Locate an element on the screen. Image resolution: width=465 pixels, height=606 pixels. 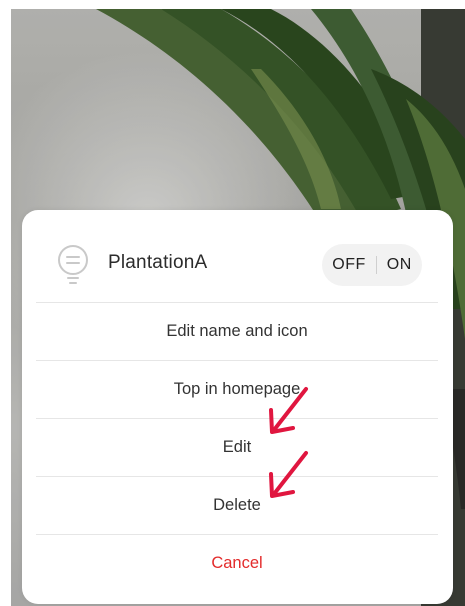
arrow-to-edit is located at coordinates (288, 410).